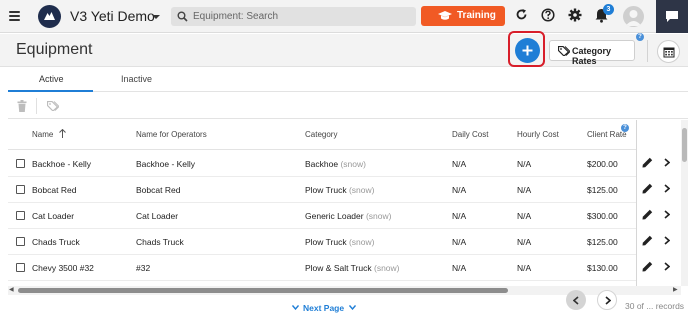 The width and height of the screenshot is (688, 318). I want to click on column-header-name: Name, so click(42, 134).